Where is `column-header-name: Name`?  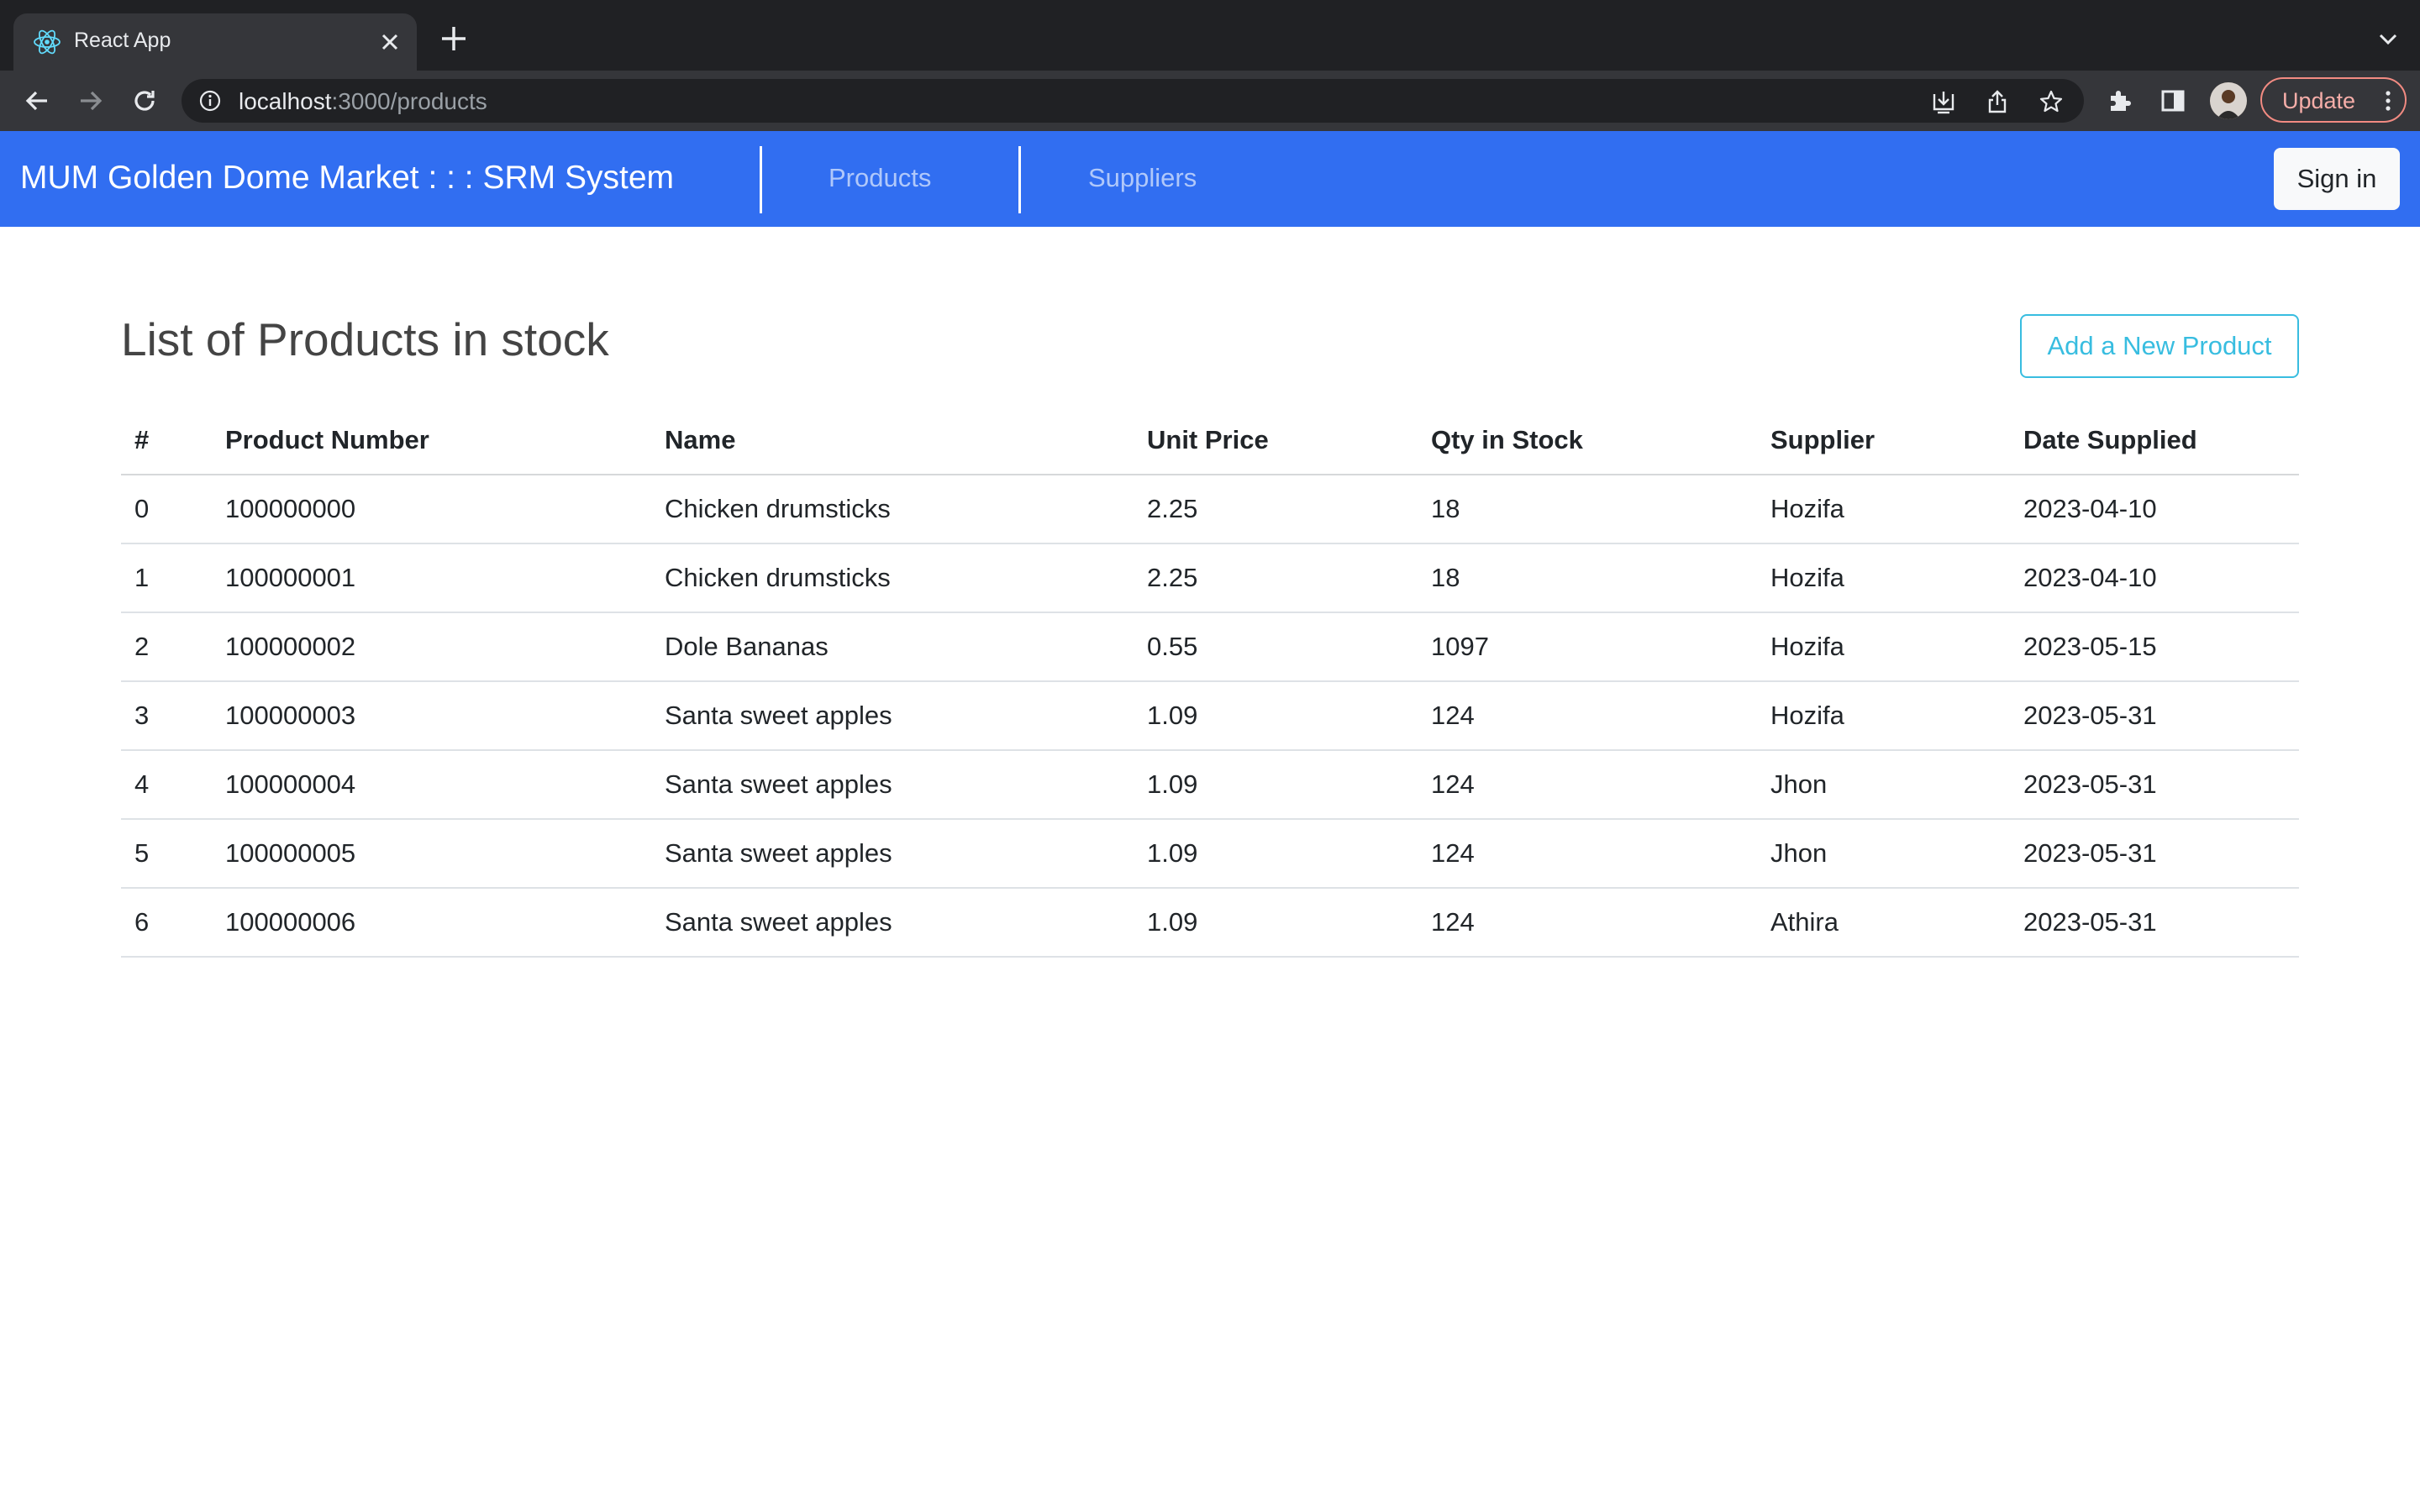
column-header-name: Name is located at coordinates (893, 441).